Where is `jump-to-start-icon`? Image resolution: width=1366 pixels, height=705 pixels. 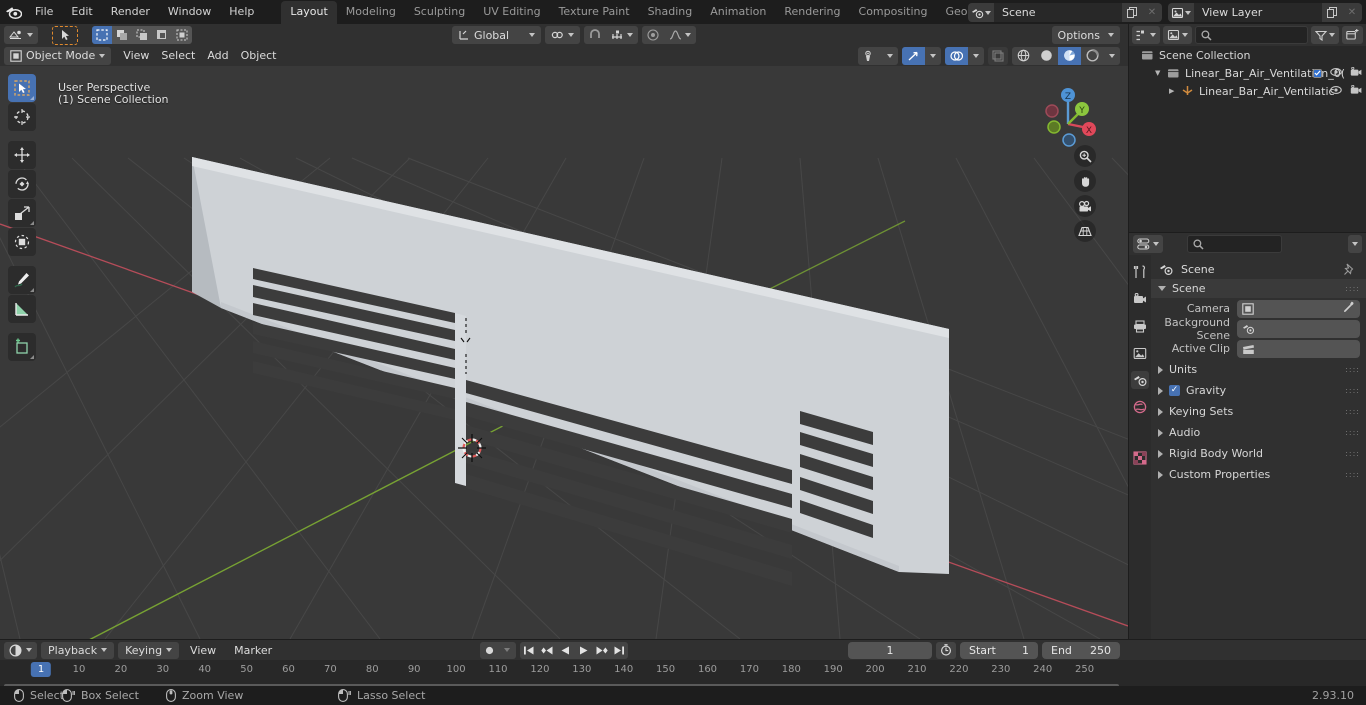
jump-to-start-icon is located at coordinates (529, 650).